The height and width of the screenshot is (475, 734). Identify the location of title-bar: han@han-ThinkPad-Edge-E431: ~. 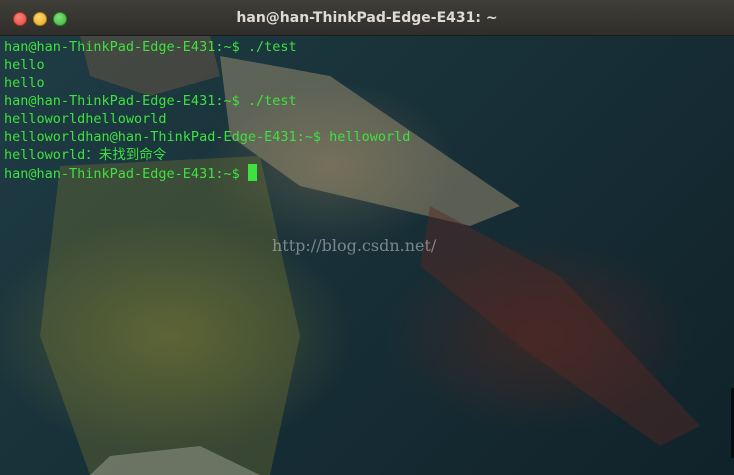
(367, 18).